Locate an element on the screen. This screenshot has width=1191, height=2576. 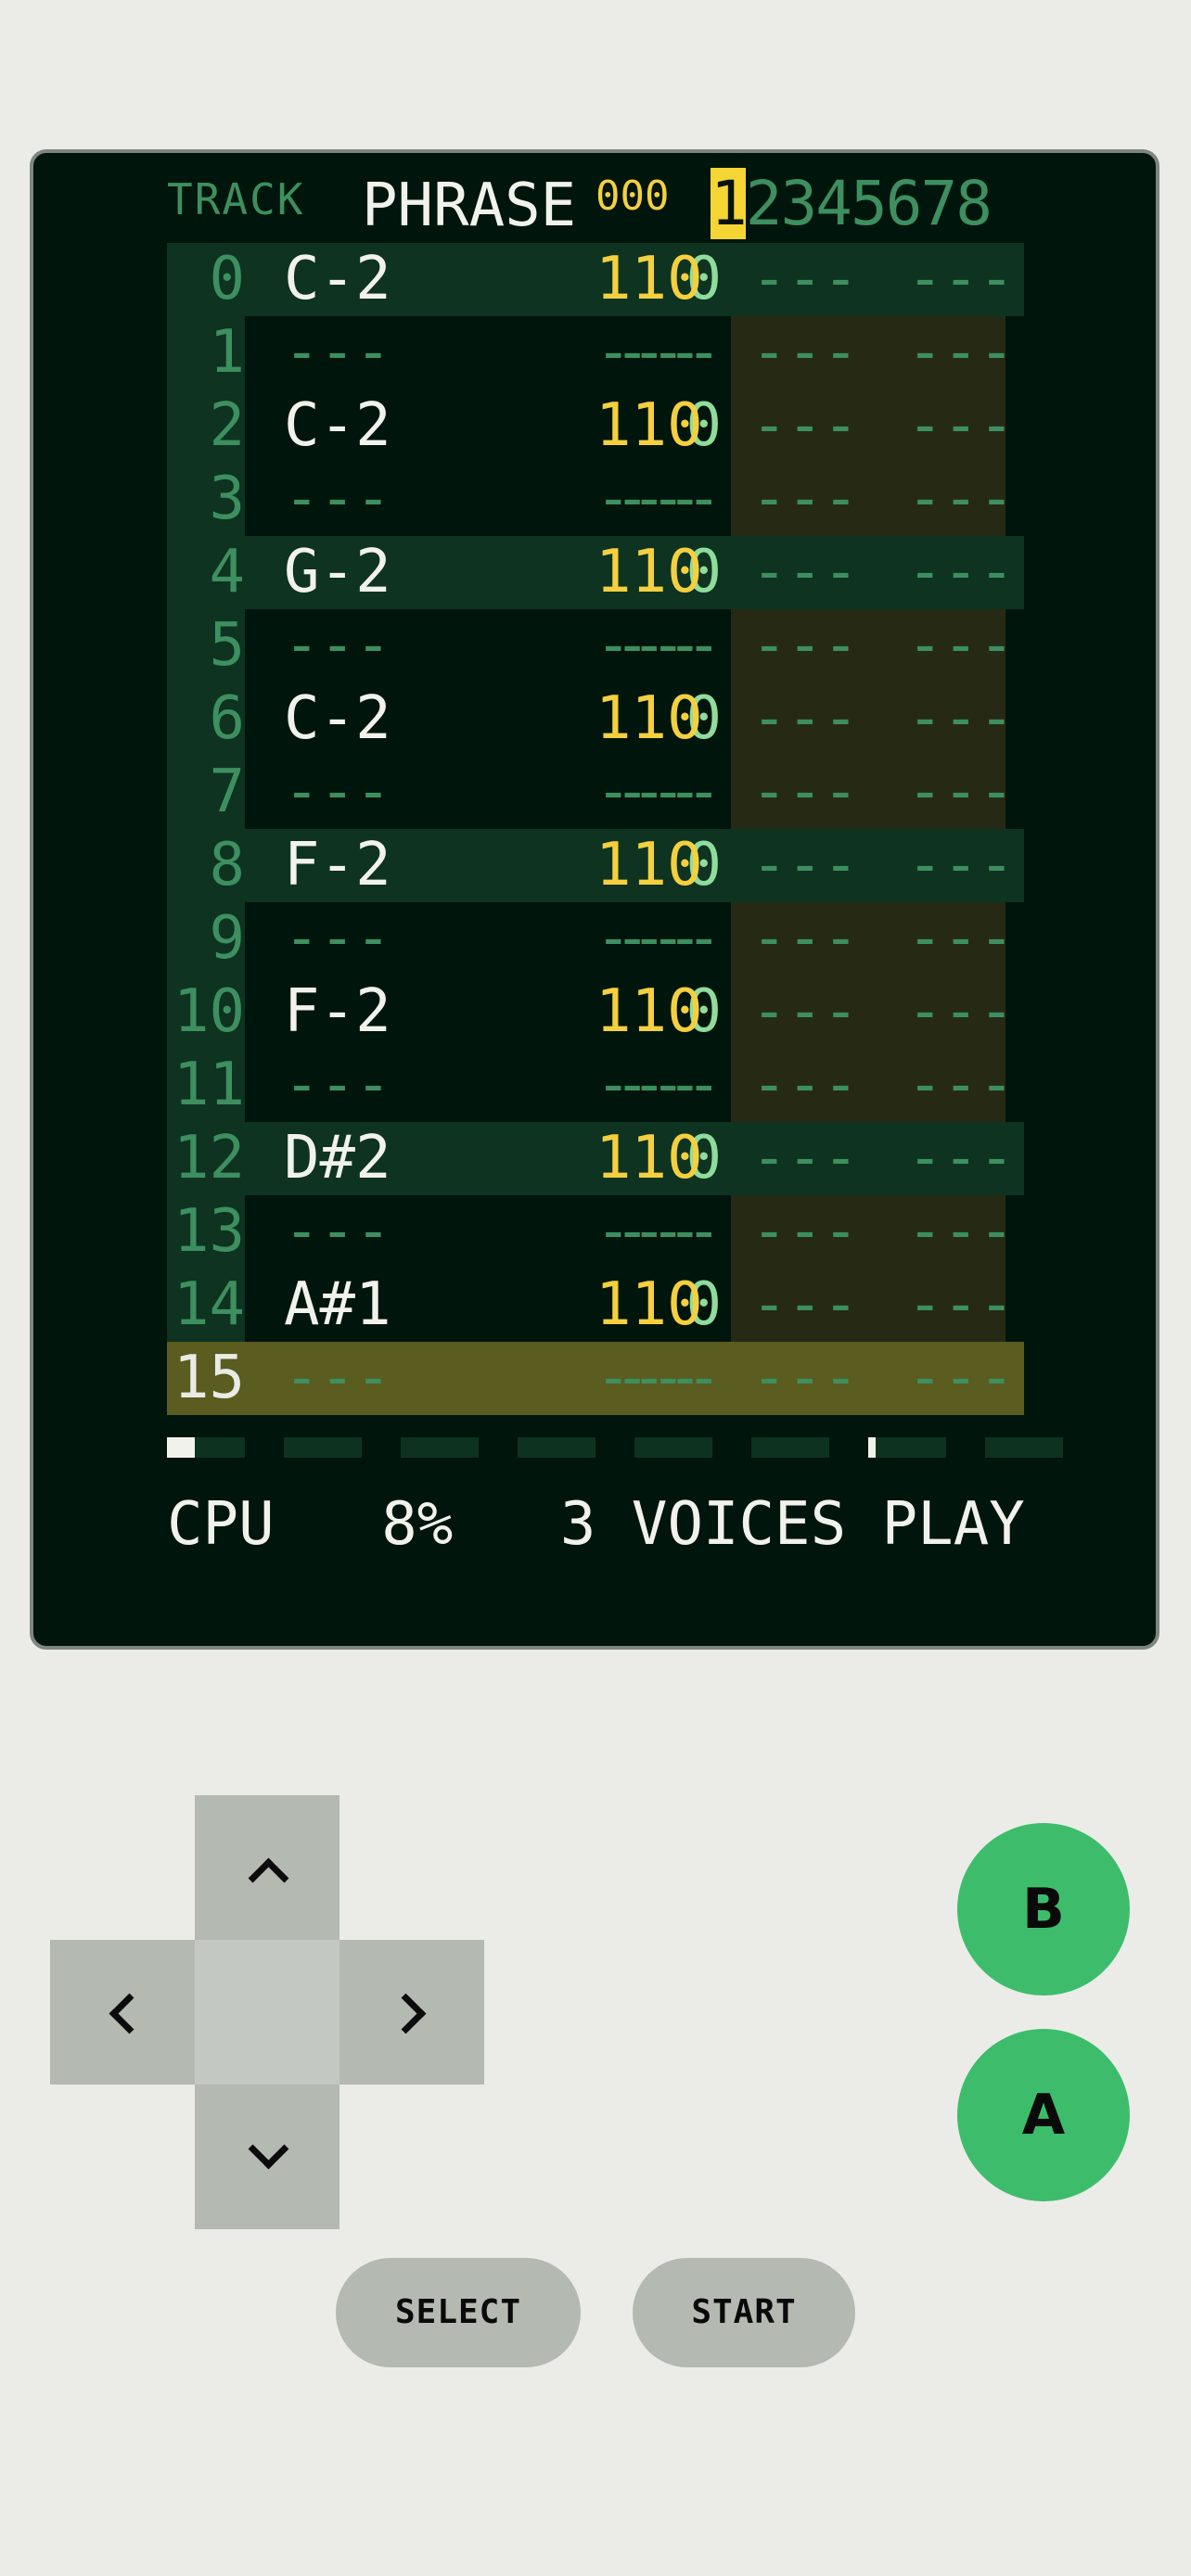
select-button: SELECT is located at coordinates (458, 2312).